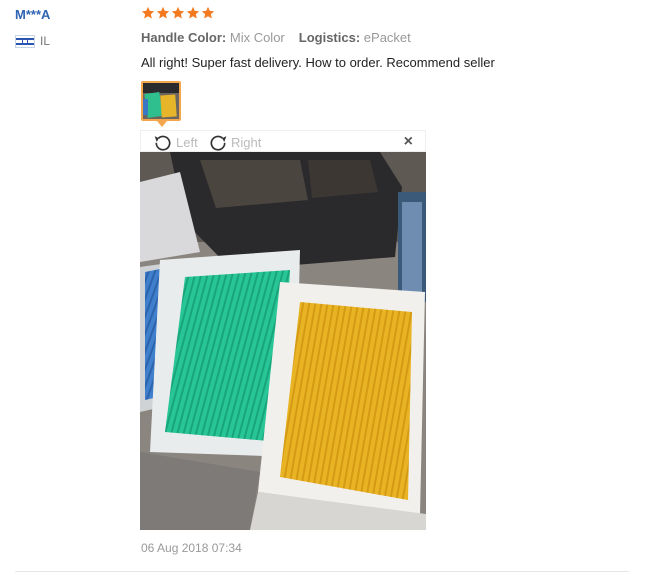  Describe the element at coordinates (162, 143) in the screenshot. I see `rotate-left-icon` at that location.